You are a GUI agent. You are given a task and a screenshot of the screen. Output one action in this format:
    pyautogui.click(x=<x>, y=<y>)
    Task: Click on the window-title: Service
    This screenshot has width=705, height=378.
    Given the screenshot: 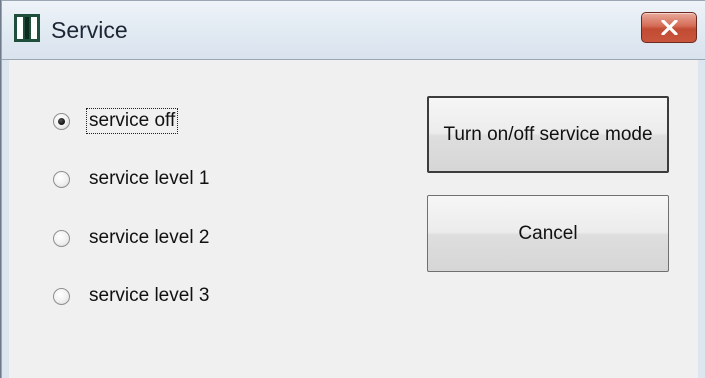 What is the action you would take?
    pyautogui.click(x=89, y=30)
    